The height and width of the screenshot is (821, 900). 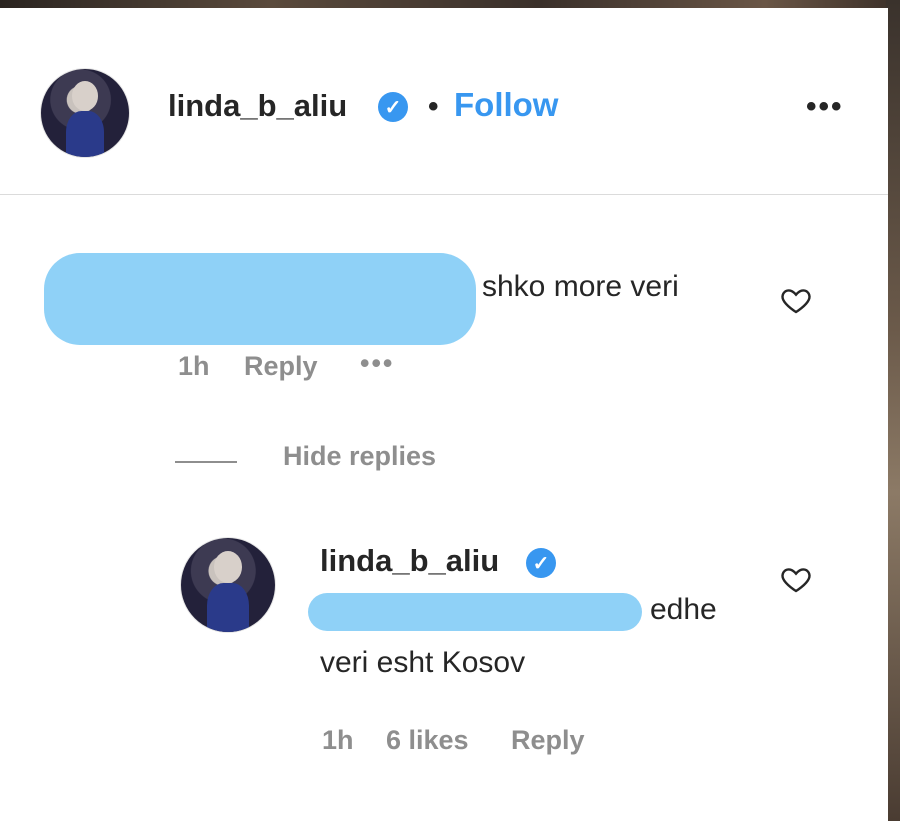 I want to click on reply-time: 1h, so click(x=338, y=740).